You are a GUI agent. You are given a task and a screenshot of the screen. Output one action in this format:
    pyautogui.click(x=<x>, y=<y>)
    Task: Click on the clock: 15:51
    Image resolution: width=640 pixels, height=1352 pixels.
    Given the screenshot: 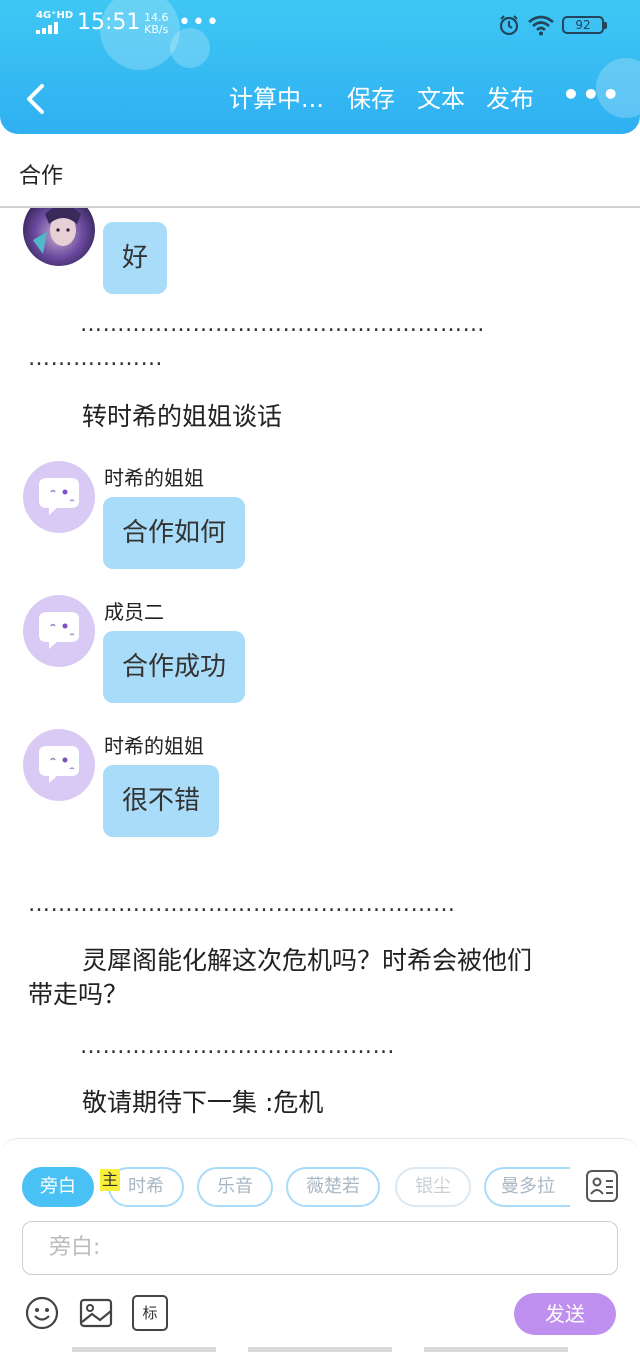 What is the action you would take?
    pyautogui.click(x=109, y=22)
    